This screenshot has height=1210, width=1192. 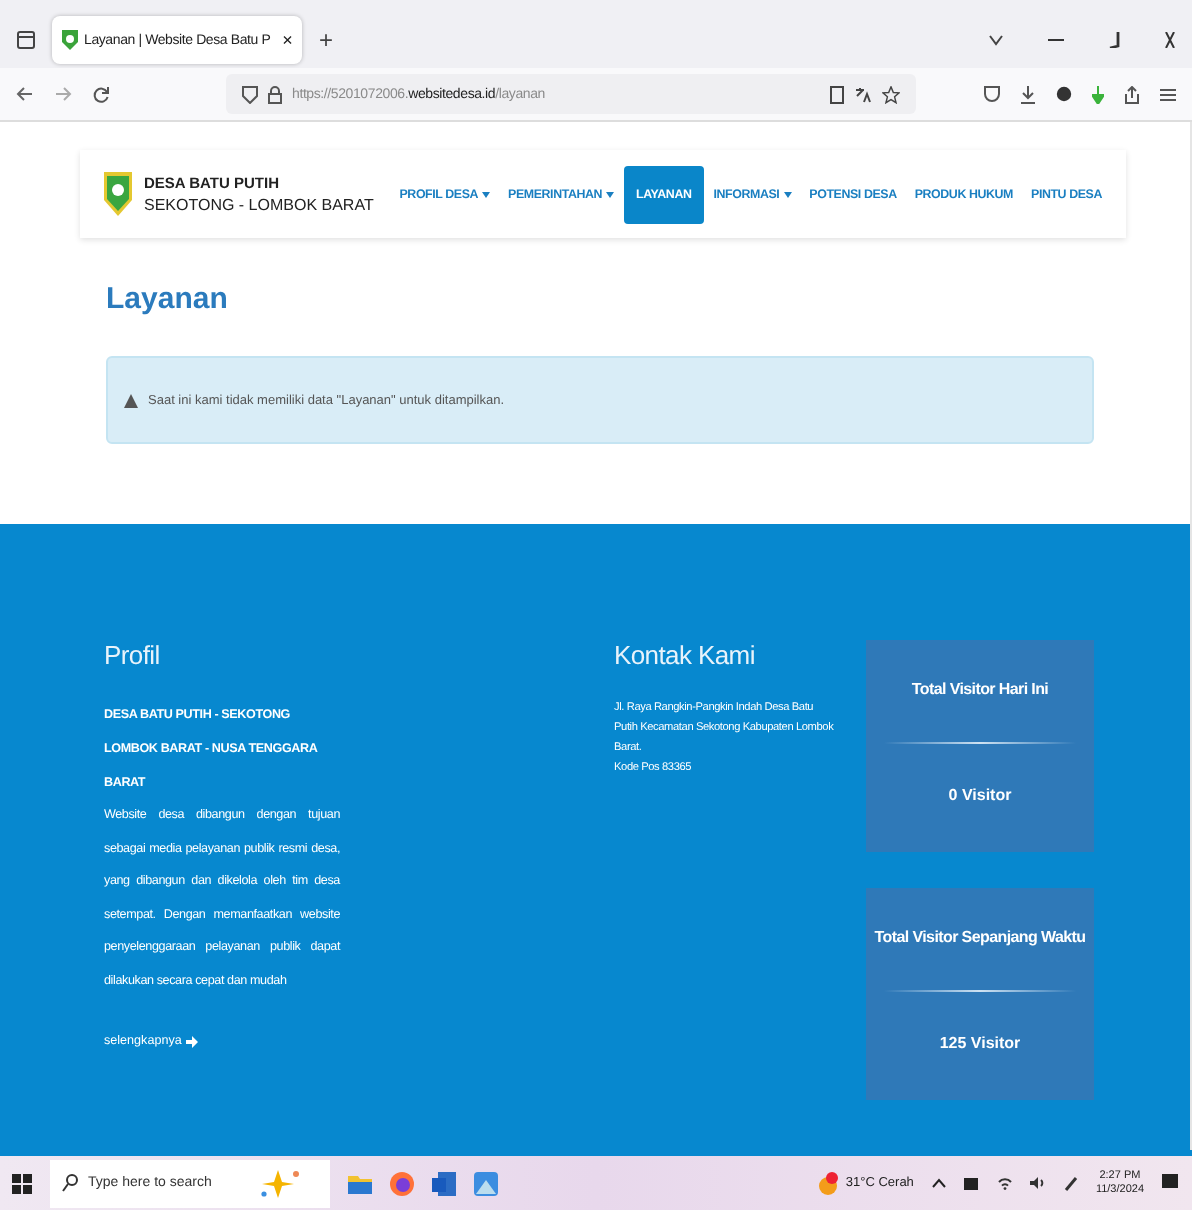 What do you see at coordinates (1037, 1183) in the screenshot?
I see `speaker-icon` at bounding box center [1037, 1183].